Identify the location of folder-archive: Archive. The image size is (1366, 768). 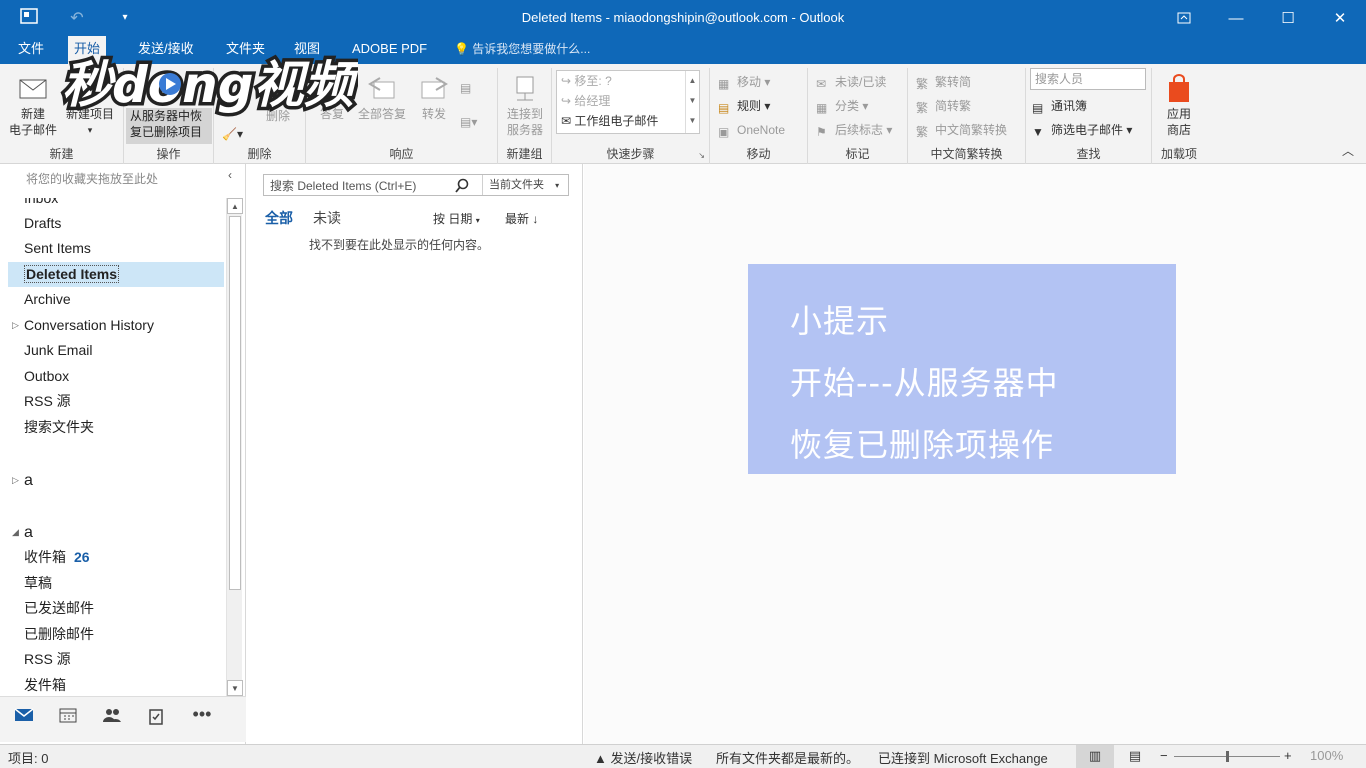
(116, 299).